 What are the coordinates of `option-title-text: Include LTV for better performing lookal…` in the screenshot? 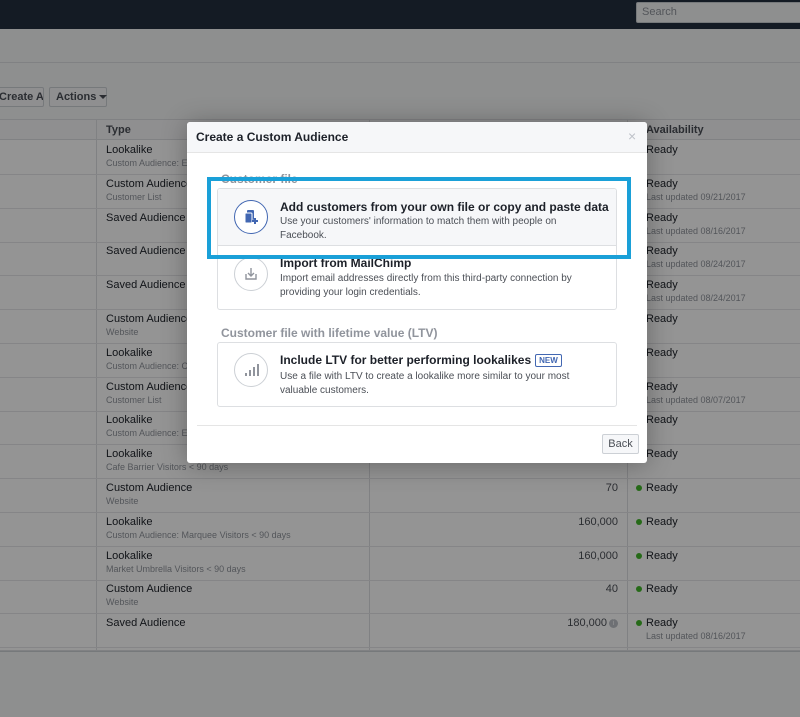 It's located at (406, 360).